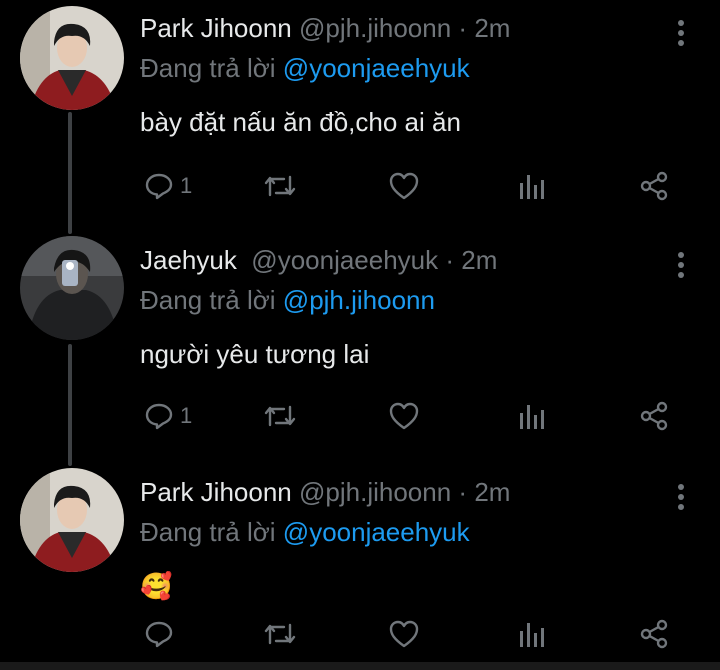 The image size is (720, 670). What do you see at coordinates (359, 300) in the screenshot?
I see `mention-link: @pjh.jihoonn` at bounding box center [359, 300].